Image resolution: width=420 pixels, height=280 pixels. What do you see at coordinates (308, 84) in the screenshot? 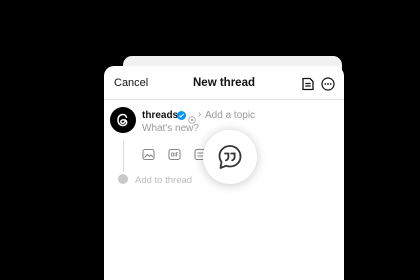
I see `drafts-icon` at bounding box center [308, 84].